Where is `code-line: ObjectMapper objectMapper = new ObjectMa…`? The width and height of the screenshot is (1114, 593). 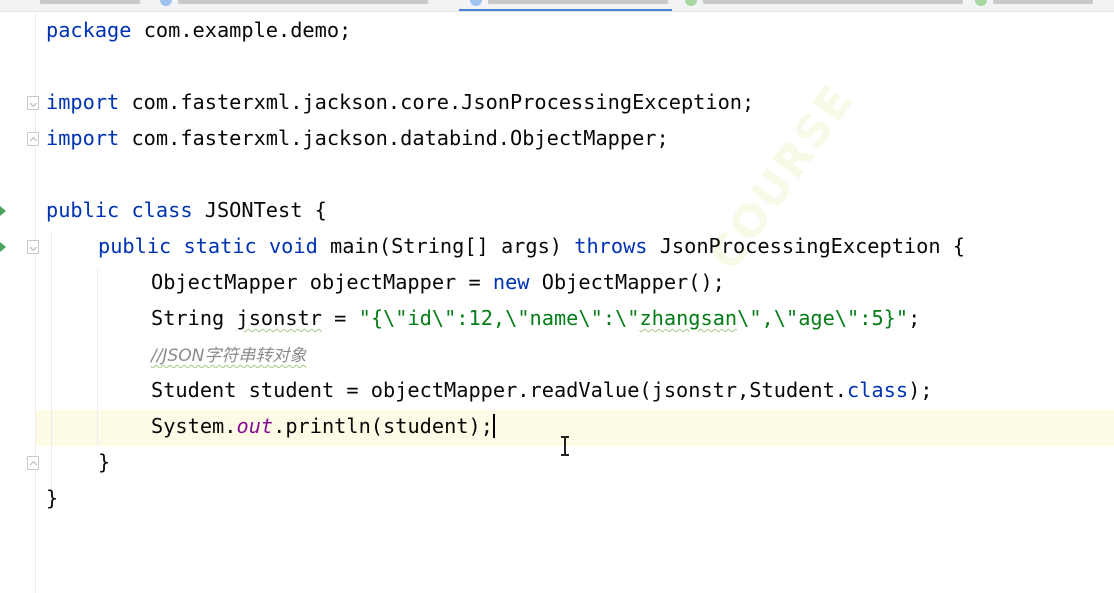 code-line: ObjectMapper objectMapper = new ObjectMa… is located at coordinates (438, 282).